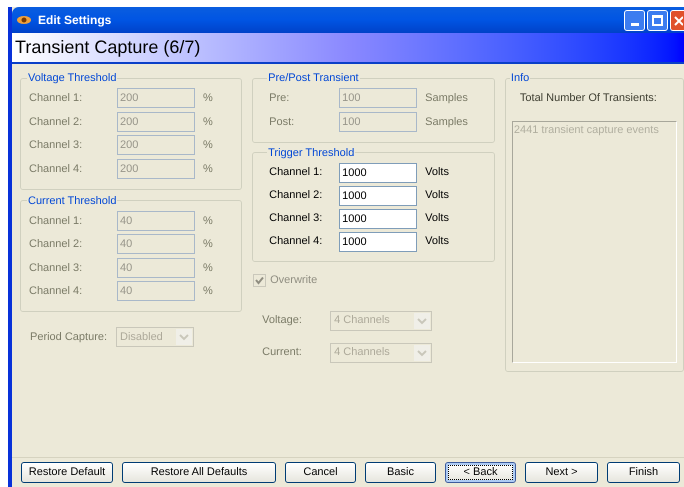 This screenshot has width=684, height=487. What do you see at coordinates (279, 98) in the screenshot?
I see `field-label: Pre:` at bounding box center [279, 98].